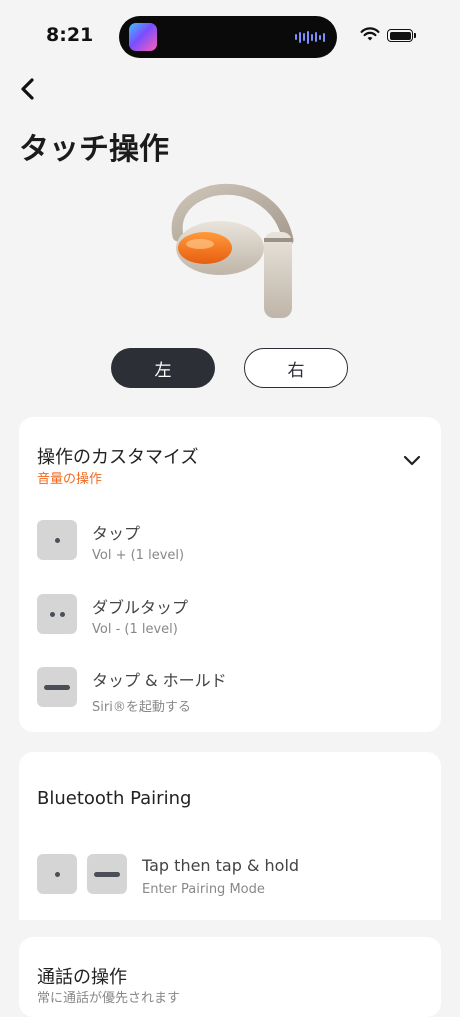 The image size is (460, 1017). I want to click on call-controls-card: 通話の操作 常に通話が優先されます, so click(230, 977).